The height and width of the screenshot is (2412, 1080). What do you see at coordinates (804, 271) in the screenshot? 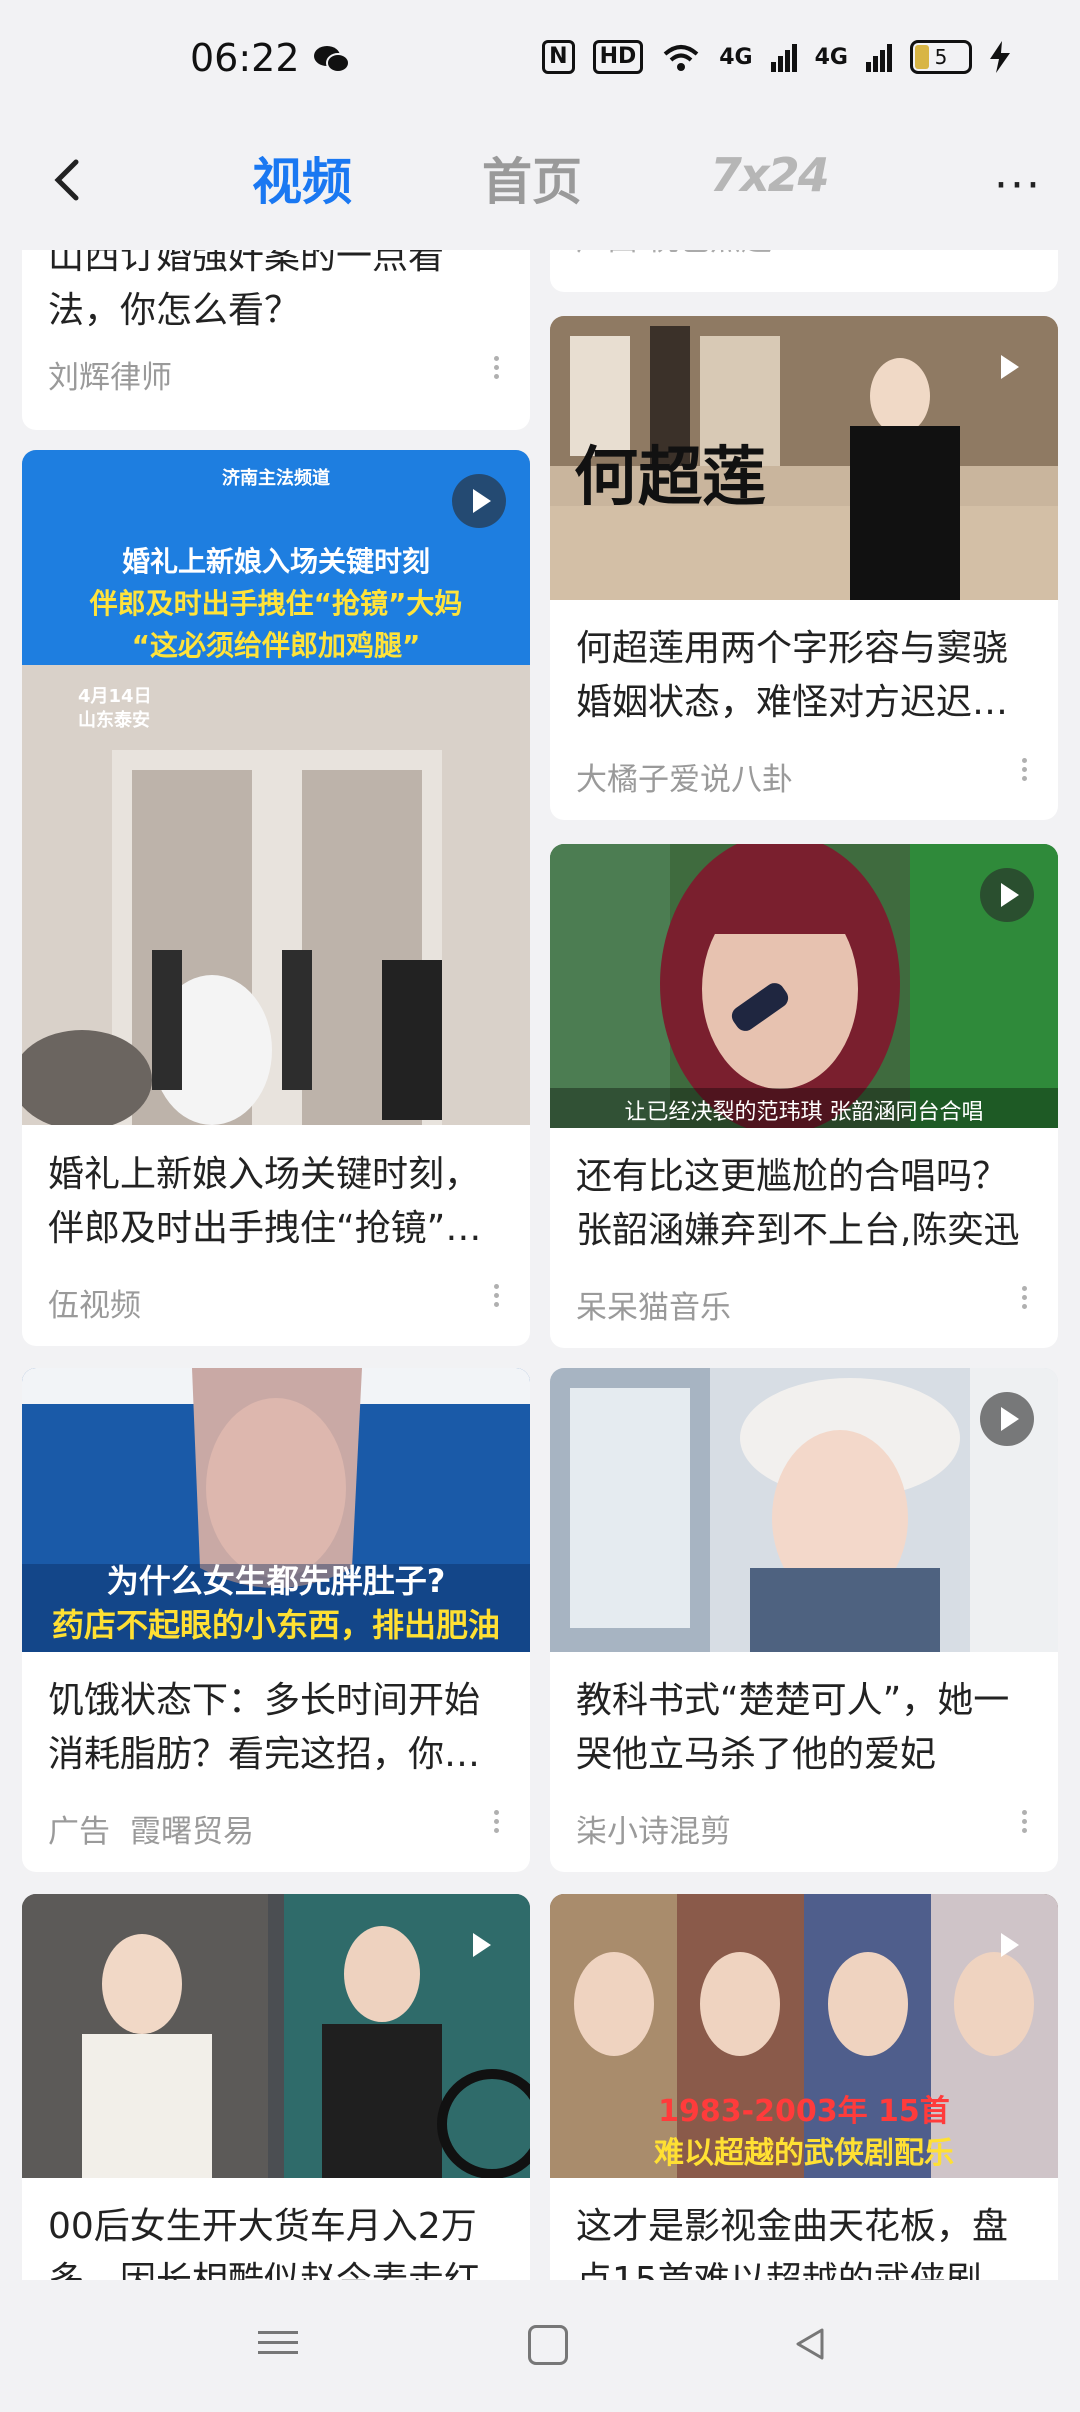
I see `video-card: 广西 桃色点题` at bounding box center [804, 271].